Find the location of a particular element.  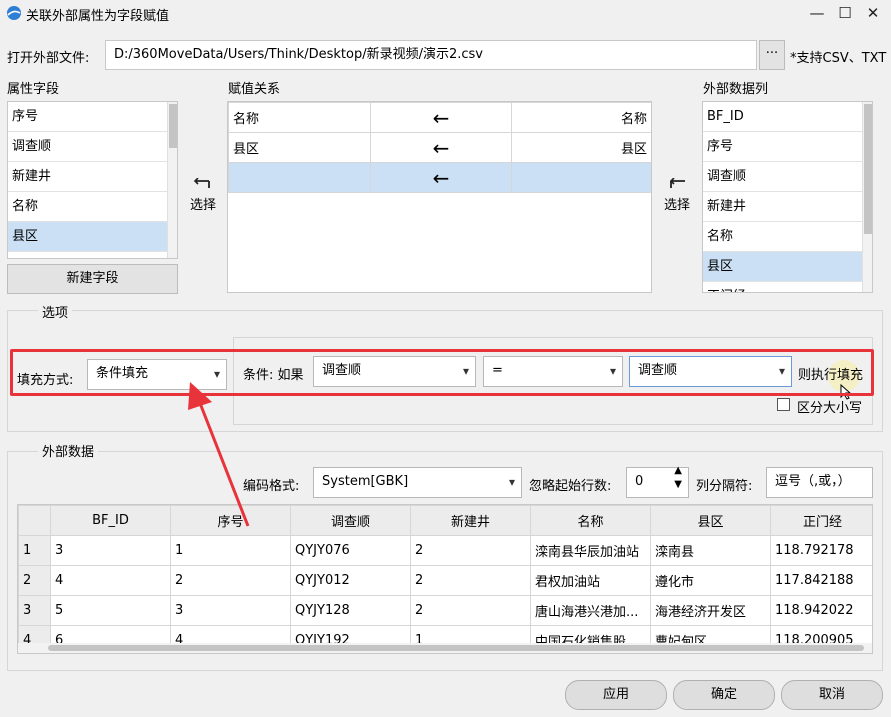

table-cell: QYJY012 is located at coordinates (350, 580).